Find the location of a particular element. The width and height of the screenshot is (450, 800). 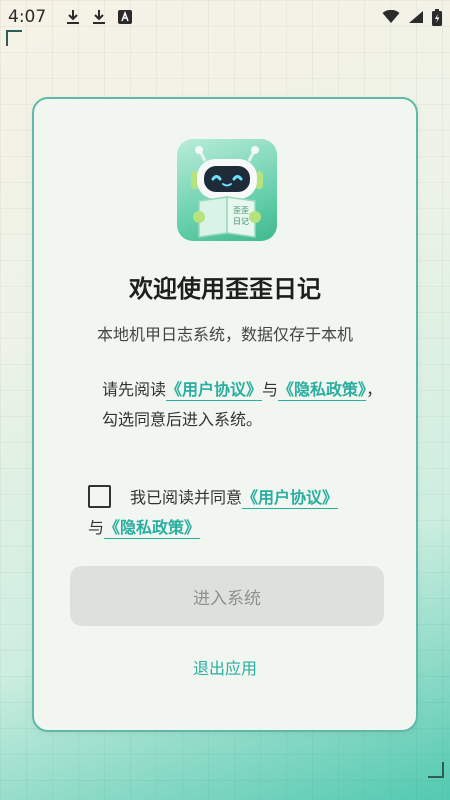

intro-and: 与 is located at coordinates (270, 389).